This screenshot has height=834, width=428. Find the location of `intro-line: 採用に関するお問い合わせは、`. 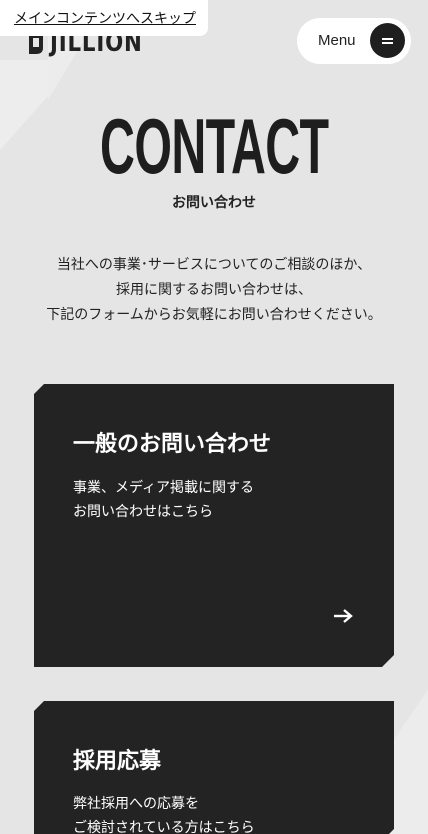

intro-line: 採用に関するお問い合わせは、 is located at coordinates (214, 290).